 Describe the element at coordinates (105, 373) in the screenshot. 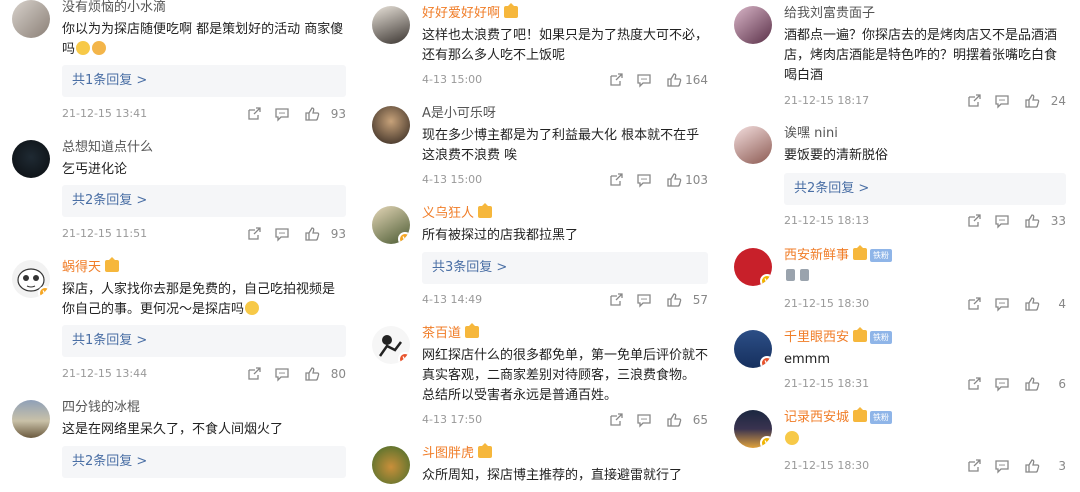

I see `comment-date: 21-12-15 13:44` at that location.